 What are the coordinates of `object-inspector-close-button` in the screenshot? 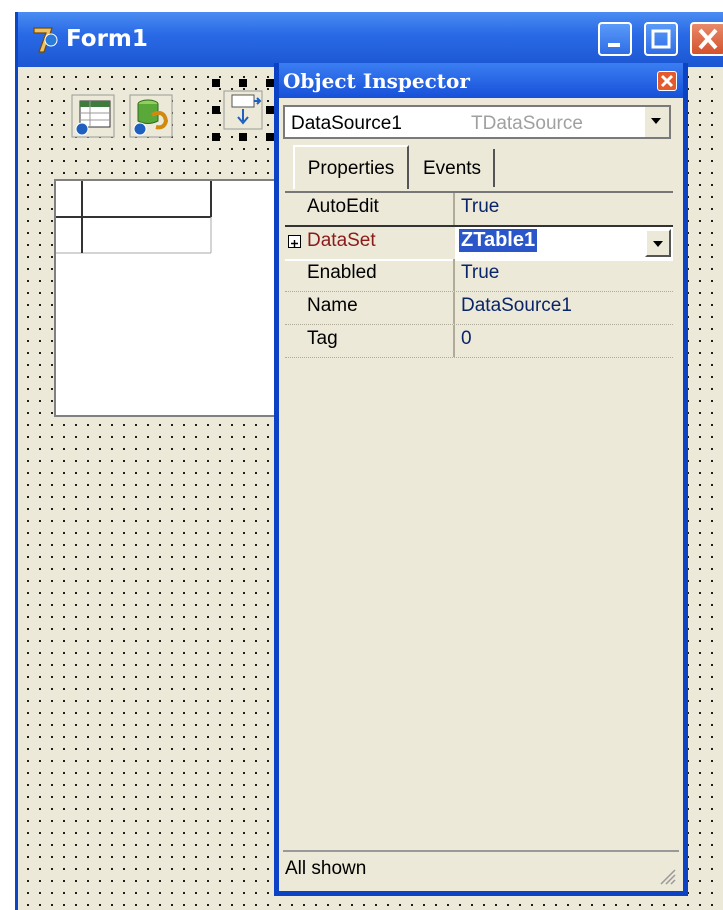 It's located at (667, 81).